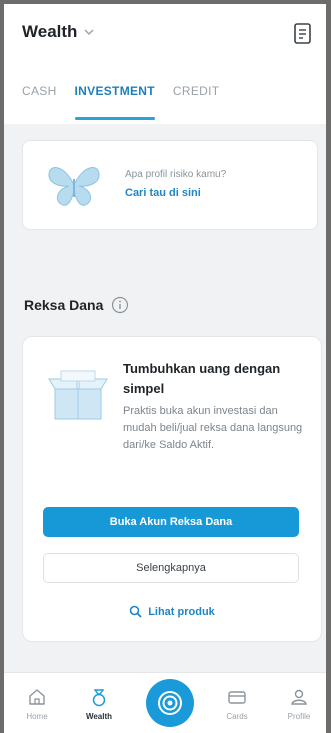 The height and width of the screenshot is (733, 331). I want to click on profile-icon, so click(299, 697).